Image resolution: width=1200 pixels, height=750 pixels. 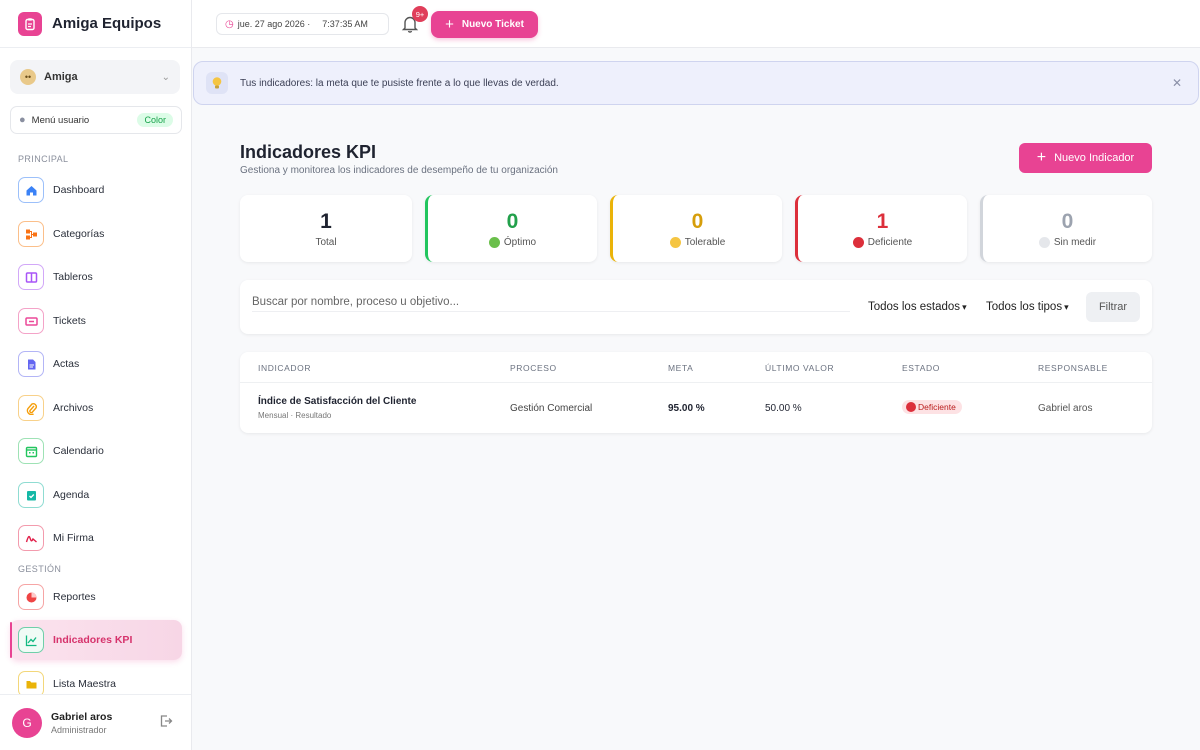 I want to click on sidebar-item-label: Indicadores KPI, so click(x=93, y=640).